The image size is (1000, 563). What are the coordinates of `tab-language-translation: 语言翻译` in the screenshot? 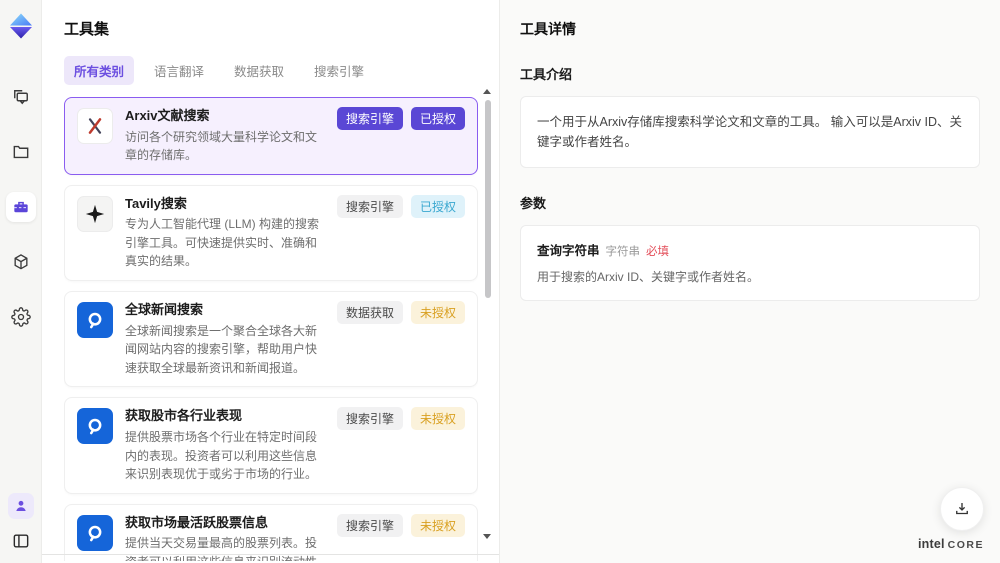 It's located at (179, 70).